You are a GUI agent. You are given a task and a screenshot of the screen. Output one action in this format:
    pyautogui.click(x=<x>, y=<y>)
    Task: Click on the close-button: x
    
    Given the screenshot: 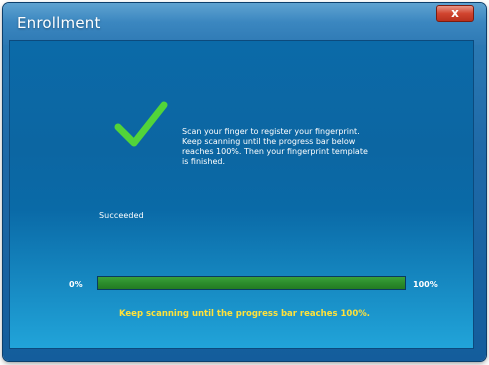 What is the action you would take?
    pyautogui.click(x=455, y=13)
    